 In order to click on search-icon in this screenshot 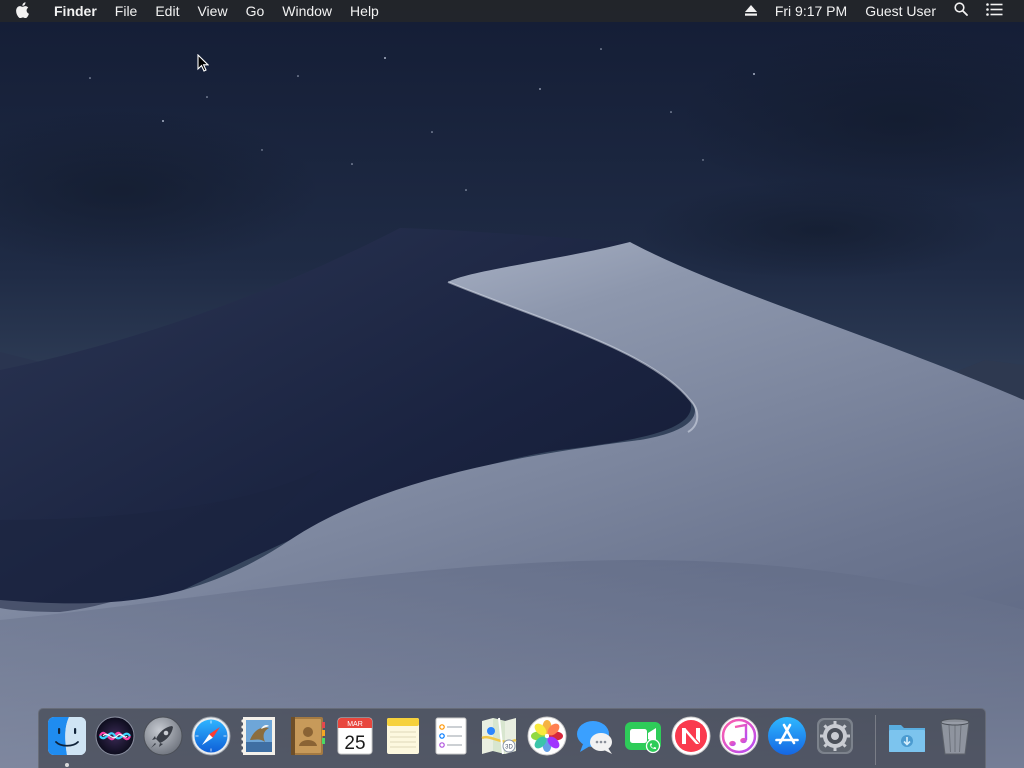, I will do `click(961, 11)`.